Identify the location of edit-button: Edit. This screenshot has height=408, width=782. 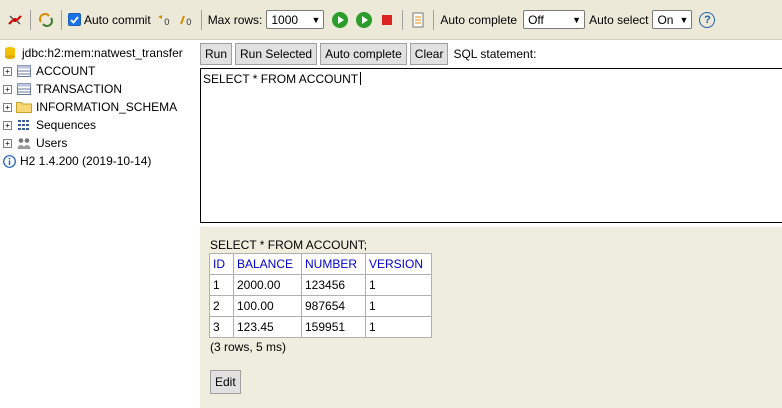
(225, 382).